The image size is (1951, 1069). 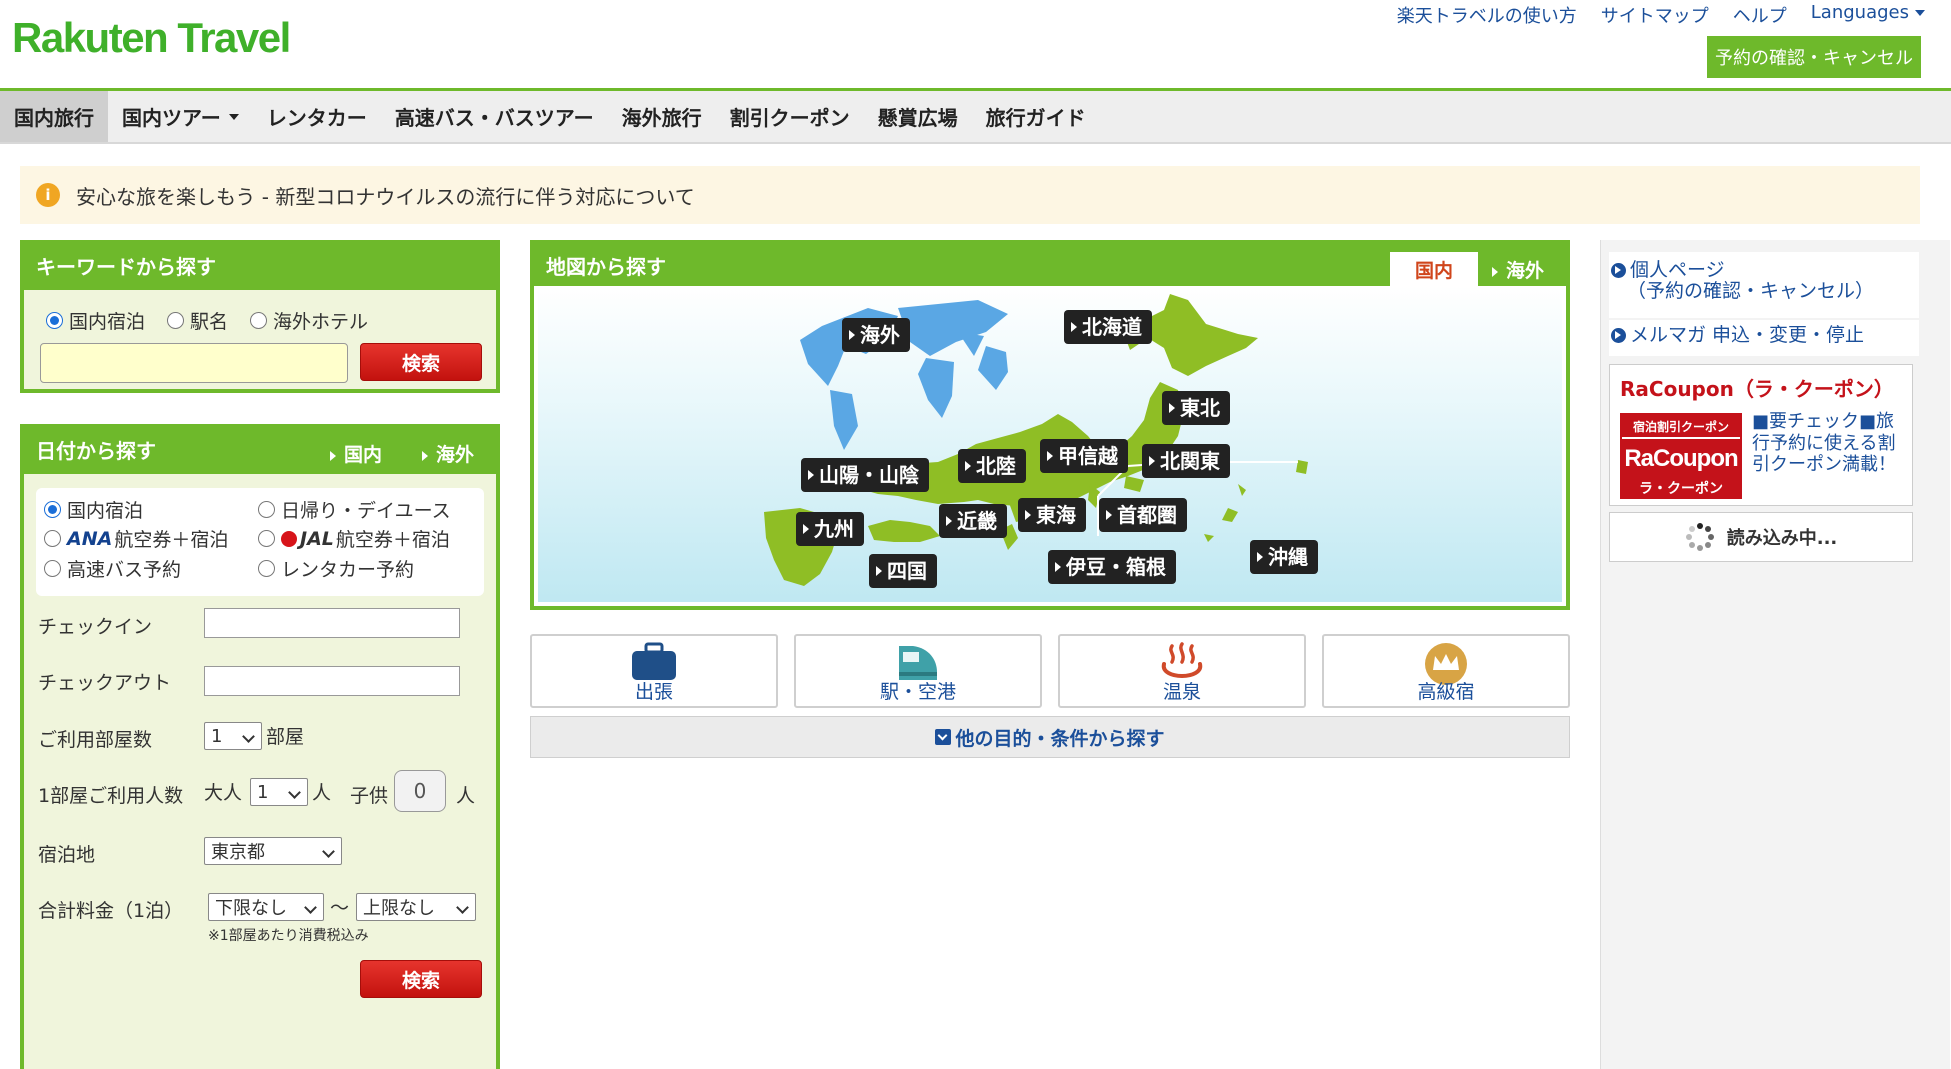 I want to click on purpose-label: 駅・空港, so click(x=917, y=692).